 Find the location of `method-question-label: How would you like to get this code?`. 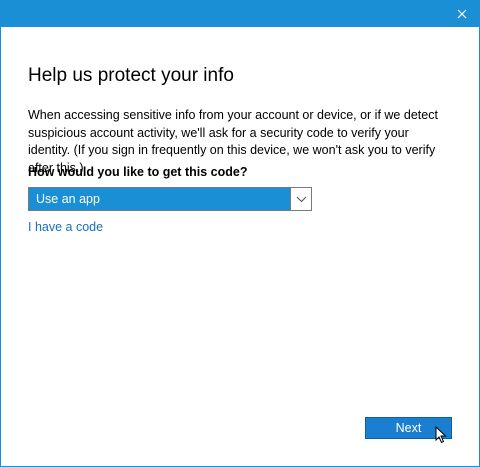

method-question-label: How would you like to get this code? is located at coordinates (138, 172).